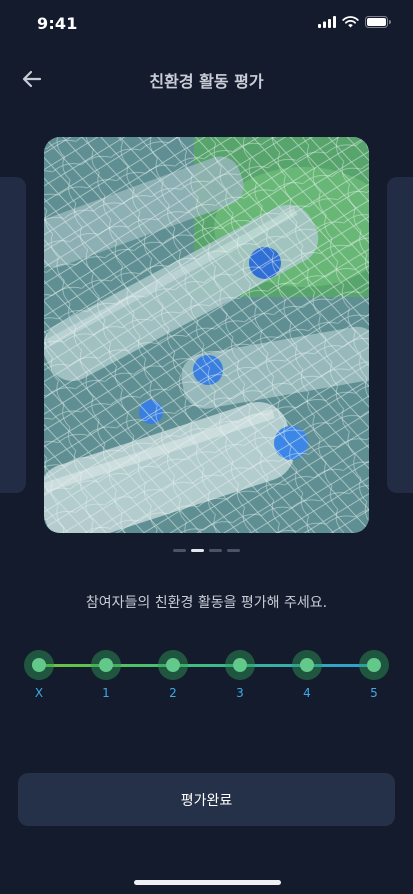 The width and height of the screenshot is (413, 894). Describe the element at coordinates (350, 22) in the screenshot. I see `wifi-icon` at that location.